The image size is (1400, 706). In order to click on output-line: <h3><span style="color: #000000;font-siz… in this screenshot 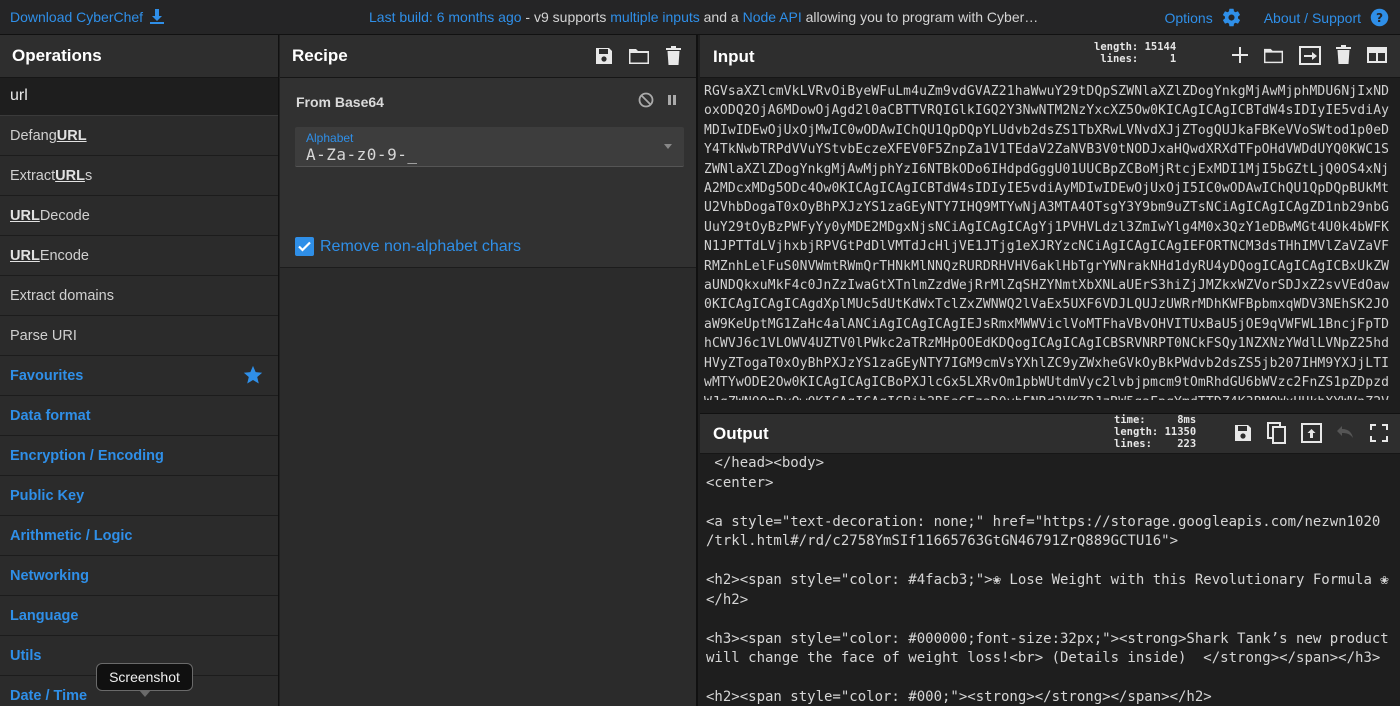, I will do `click(1047, 638)`.